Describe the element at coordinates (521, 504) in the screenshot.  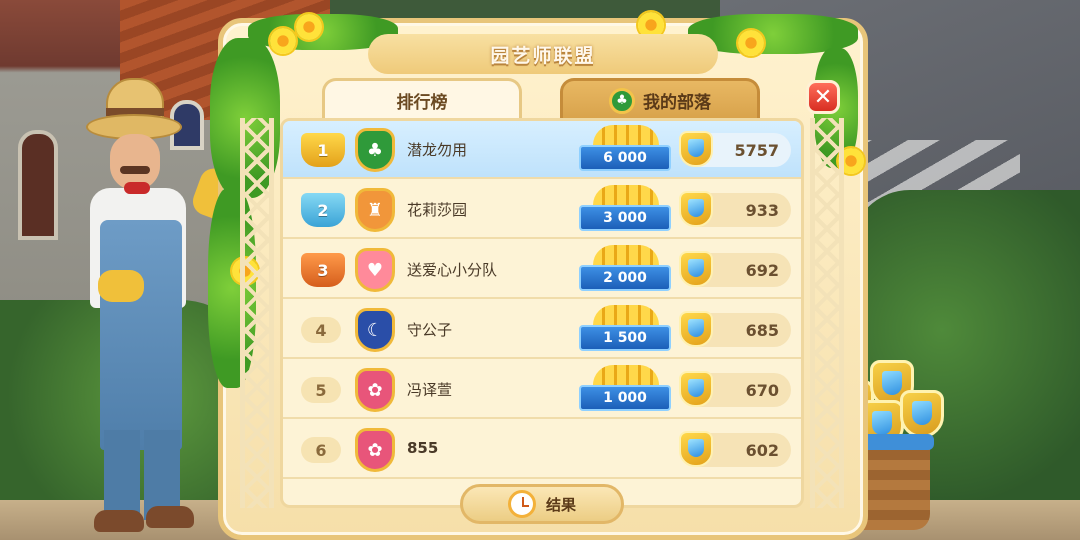
I see `alarm-clock-icon` at that location.